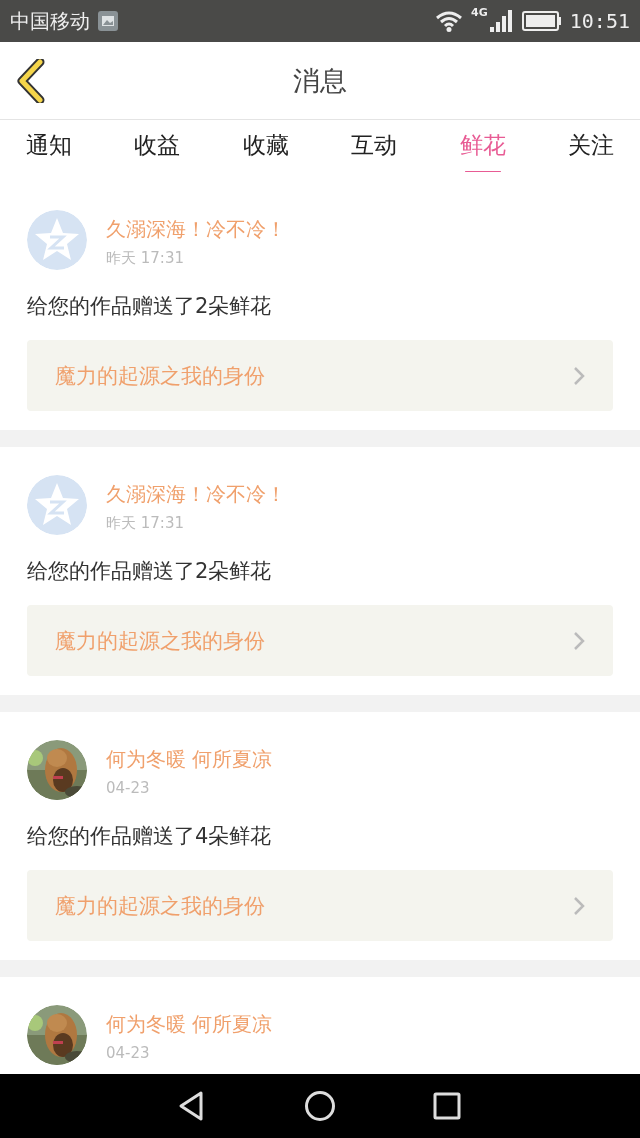 Image resolution: width=640 pixels, height=1138 pixels. What do you see at coordinates (501, 21) in the screenshot?
I see `signal-icon` at bounding box center [501, 21].